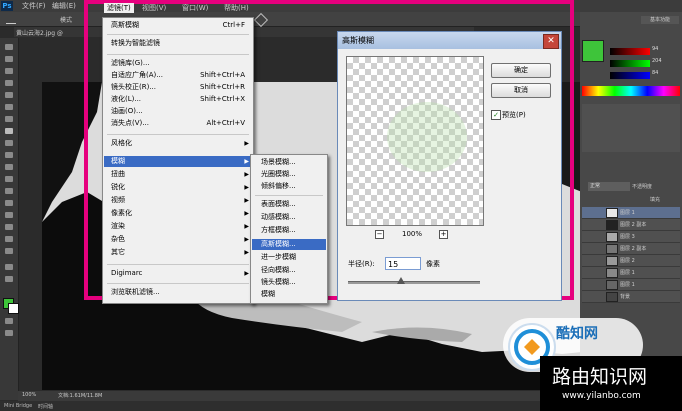 Image resolution: width=682 pixels, height=411 pixels. Describe the element at coordinates (630, 63) in the screenshot. I see `green-slider` at that location.